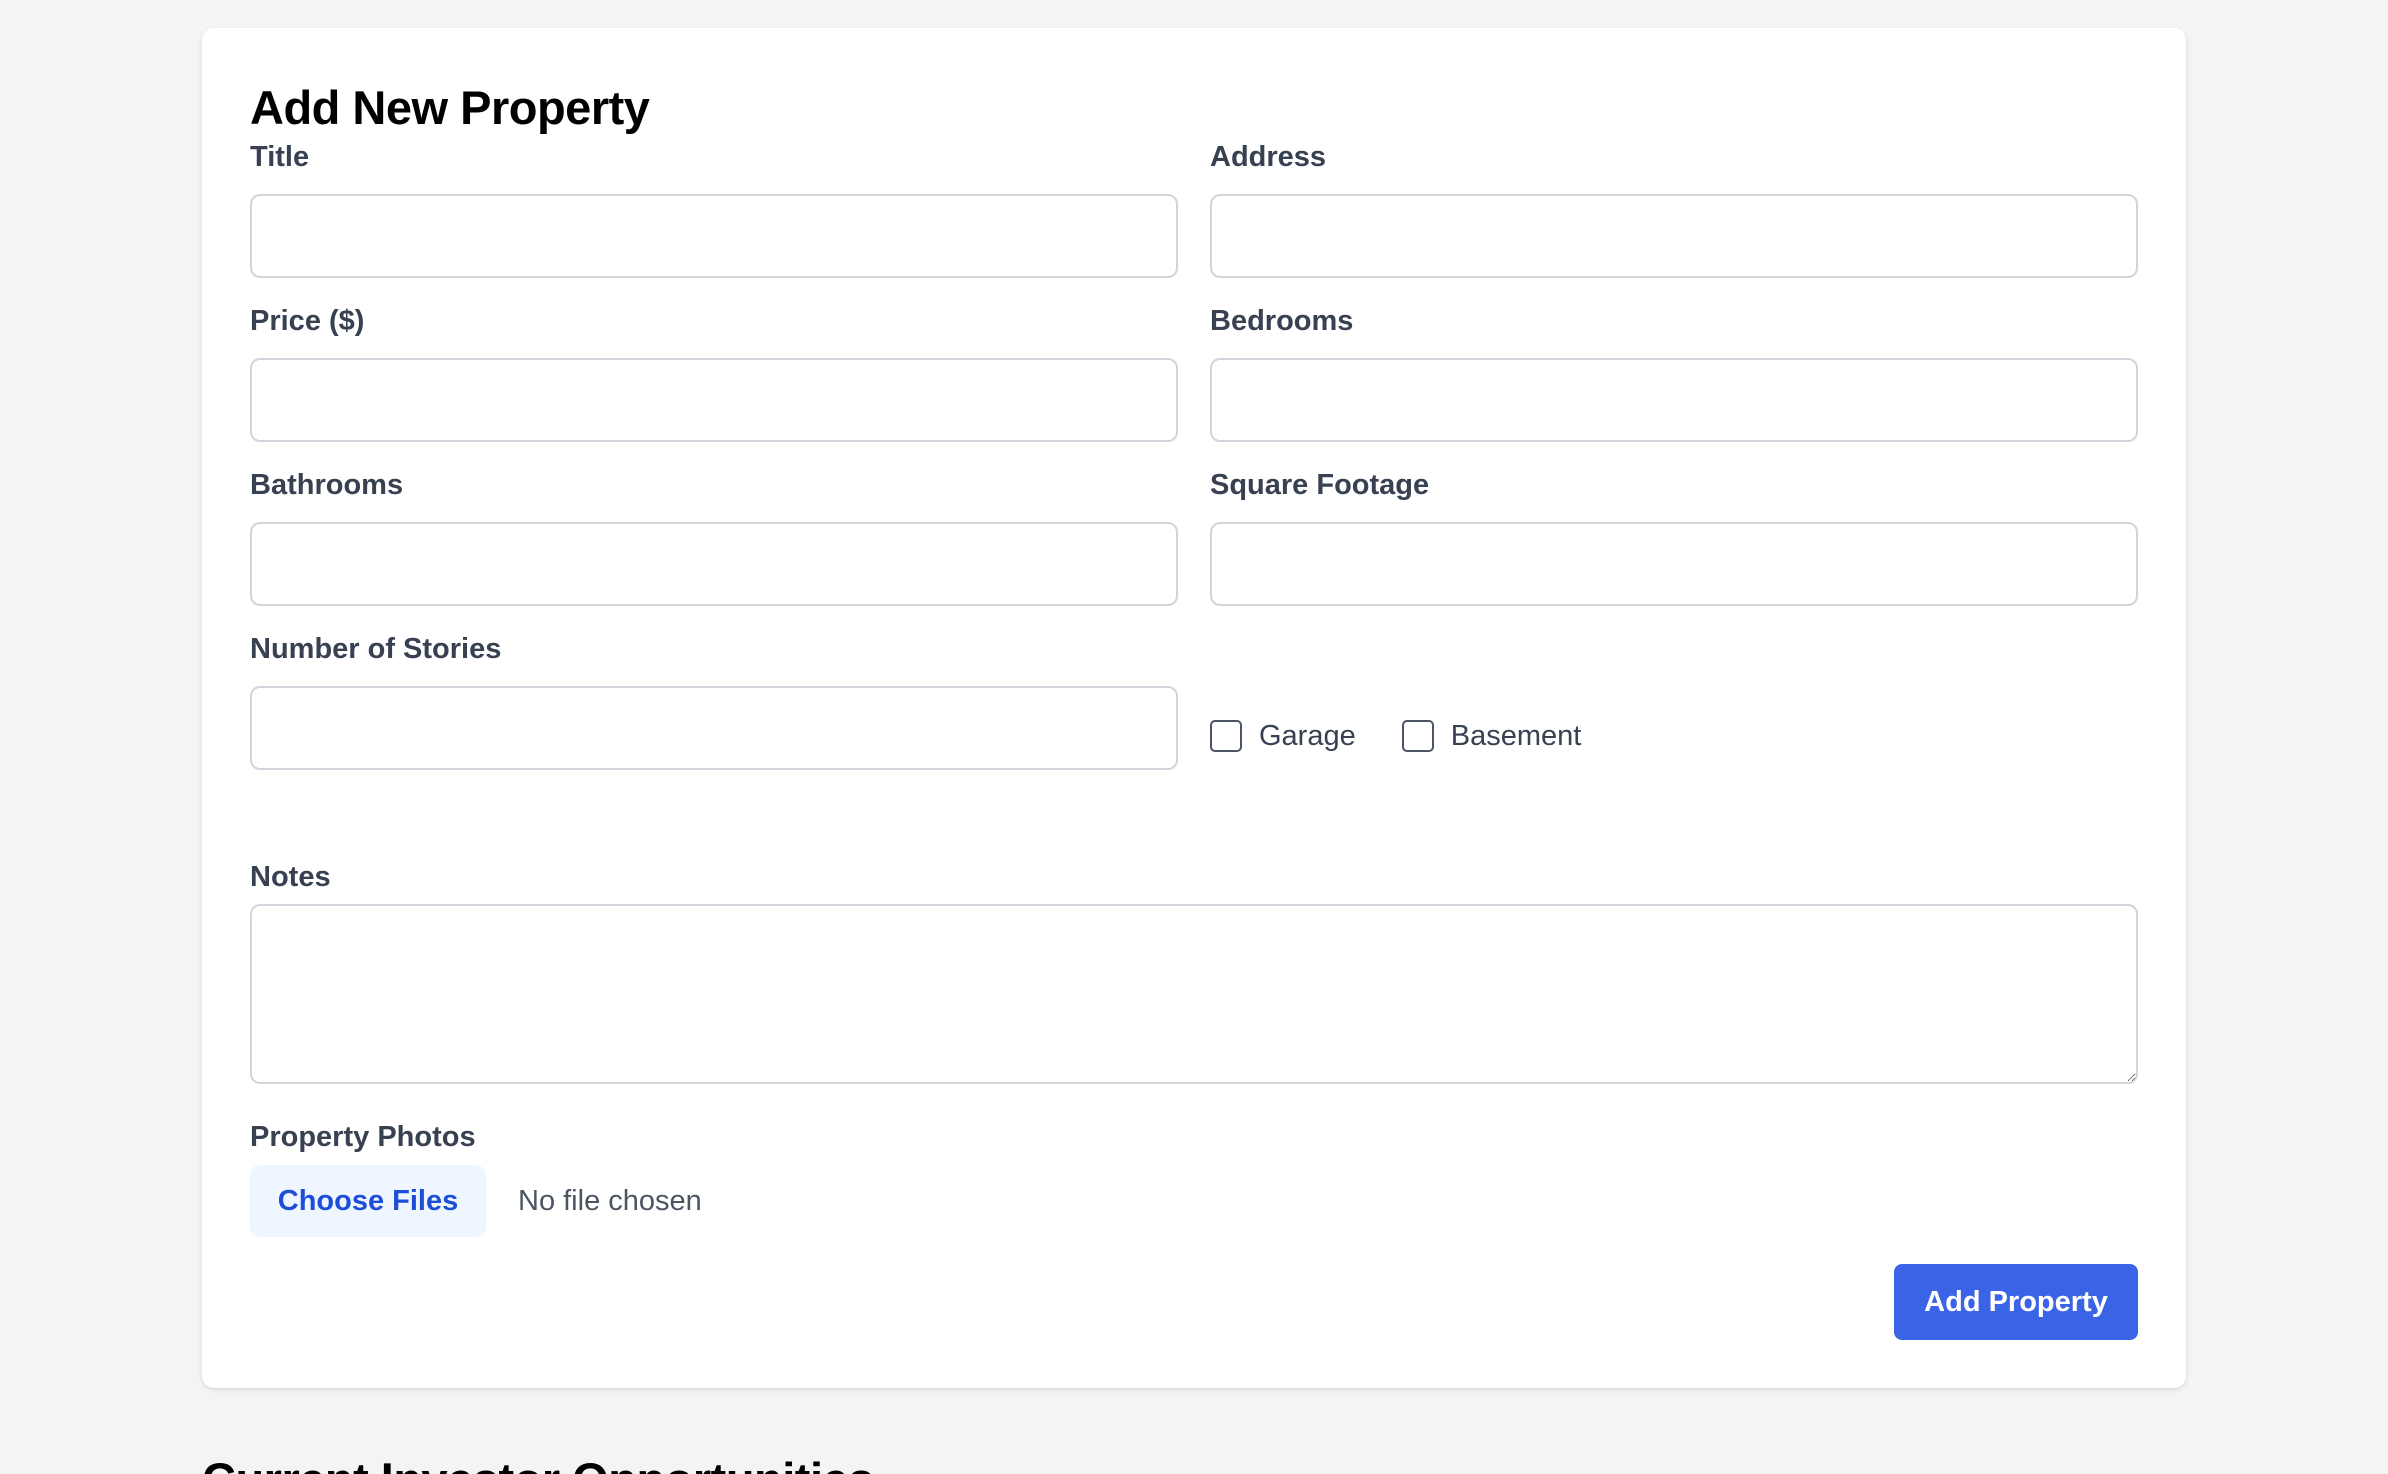  Describe the element at coordinates (610, 1200) in the screenshot. I see `file-status-text: No file chosen` at that location.